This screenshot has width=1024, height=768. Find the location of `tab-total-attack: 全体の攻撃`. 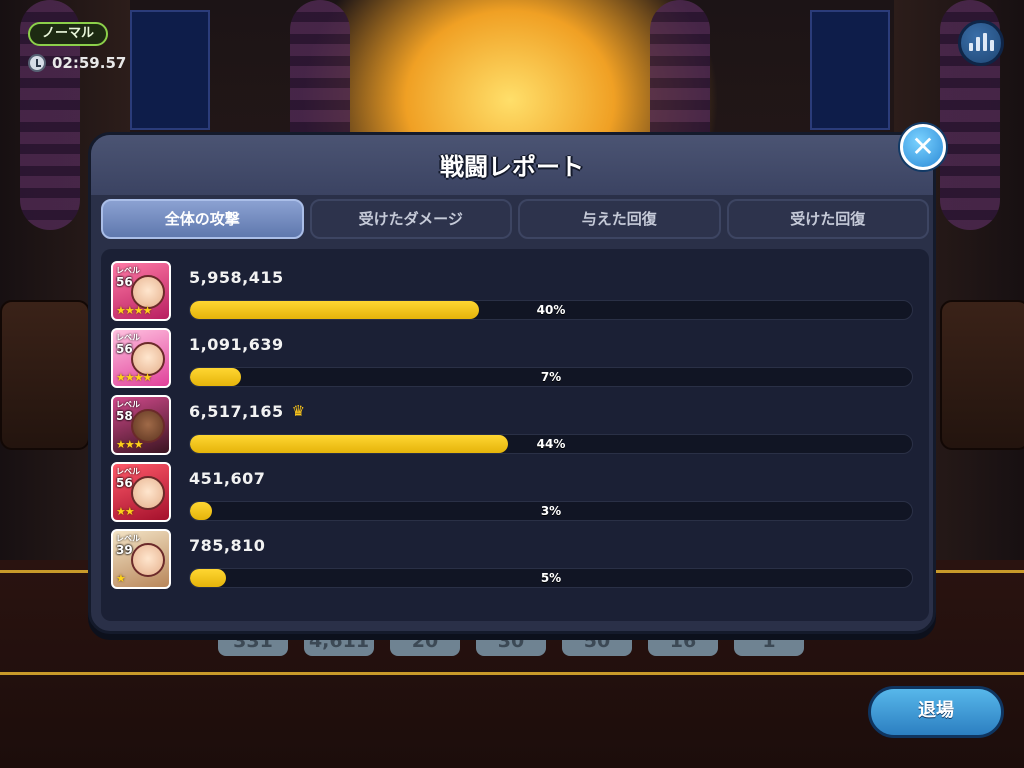

tab-total-attack: 全体の攻撃 is located at coordinates (202, 219).